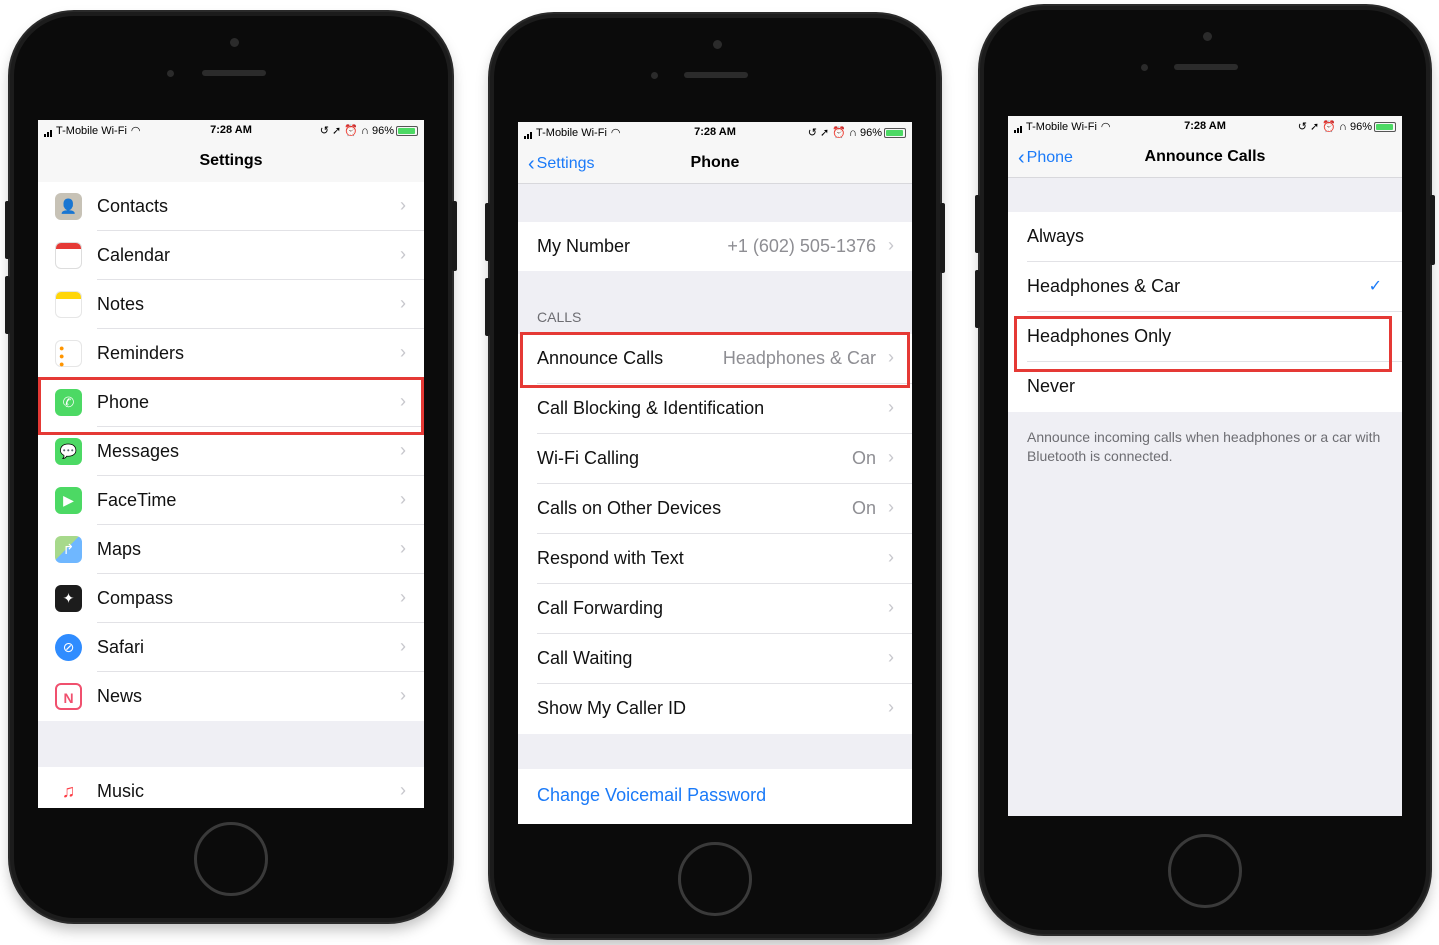  What do you see at coordinates (629, 508) in the screenshot?
I see `calls-item-label: Calls on Other Devices` at bounding box center [629, 508].